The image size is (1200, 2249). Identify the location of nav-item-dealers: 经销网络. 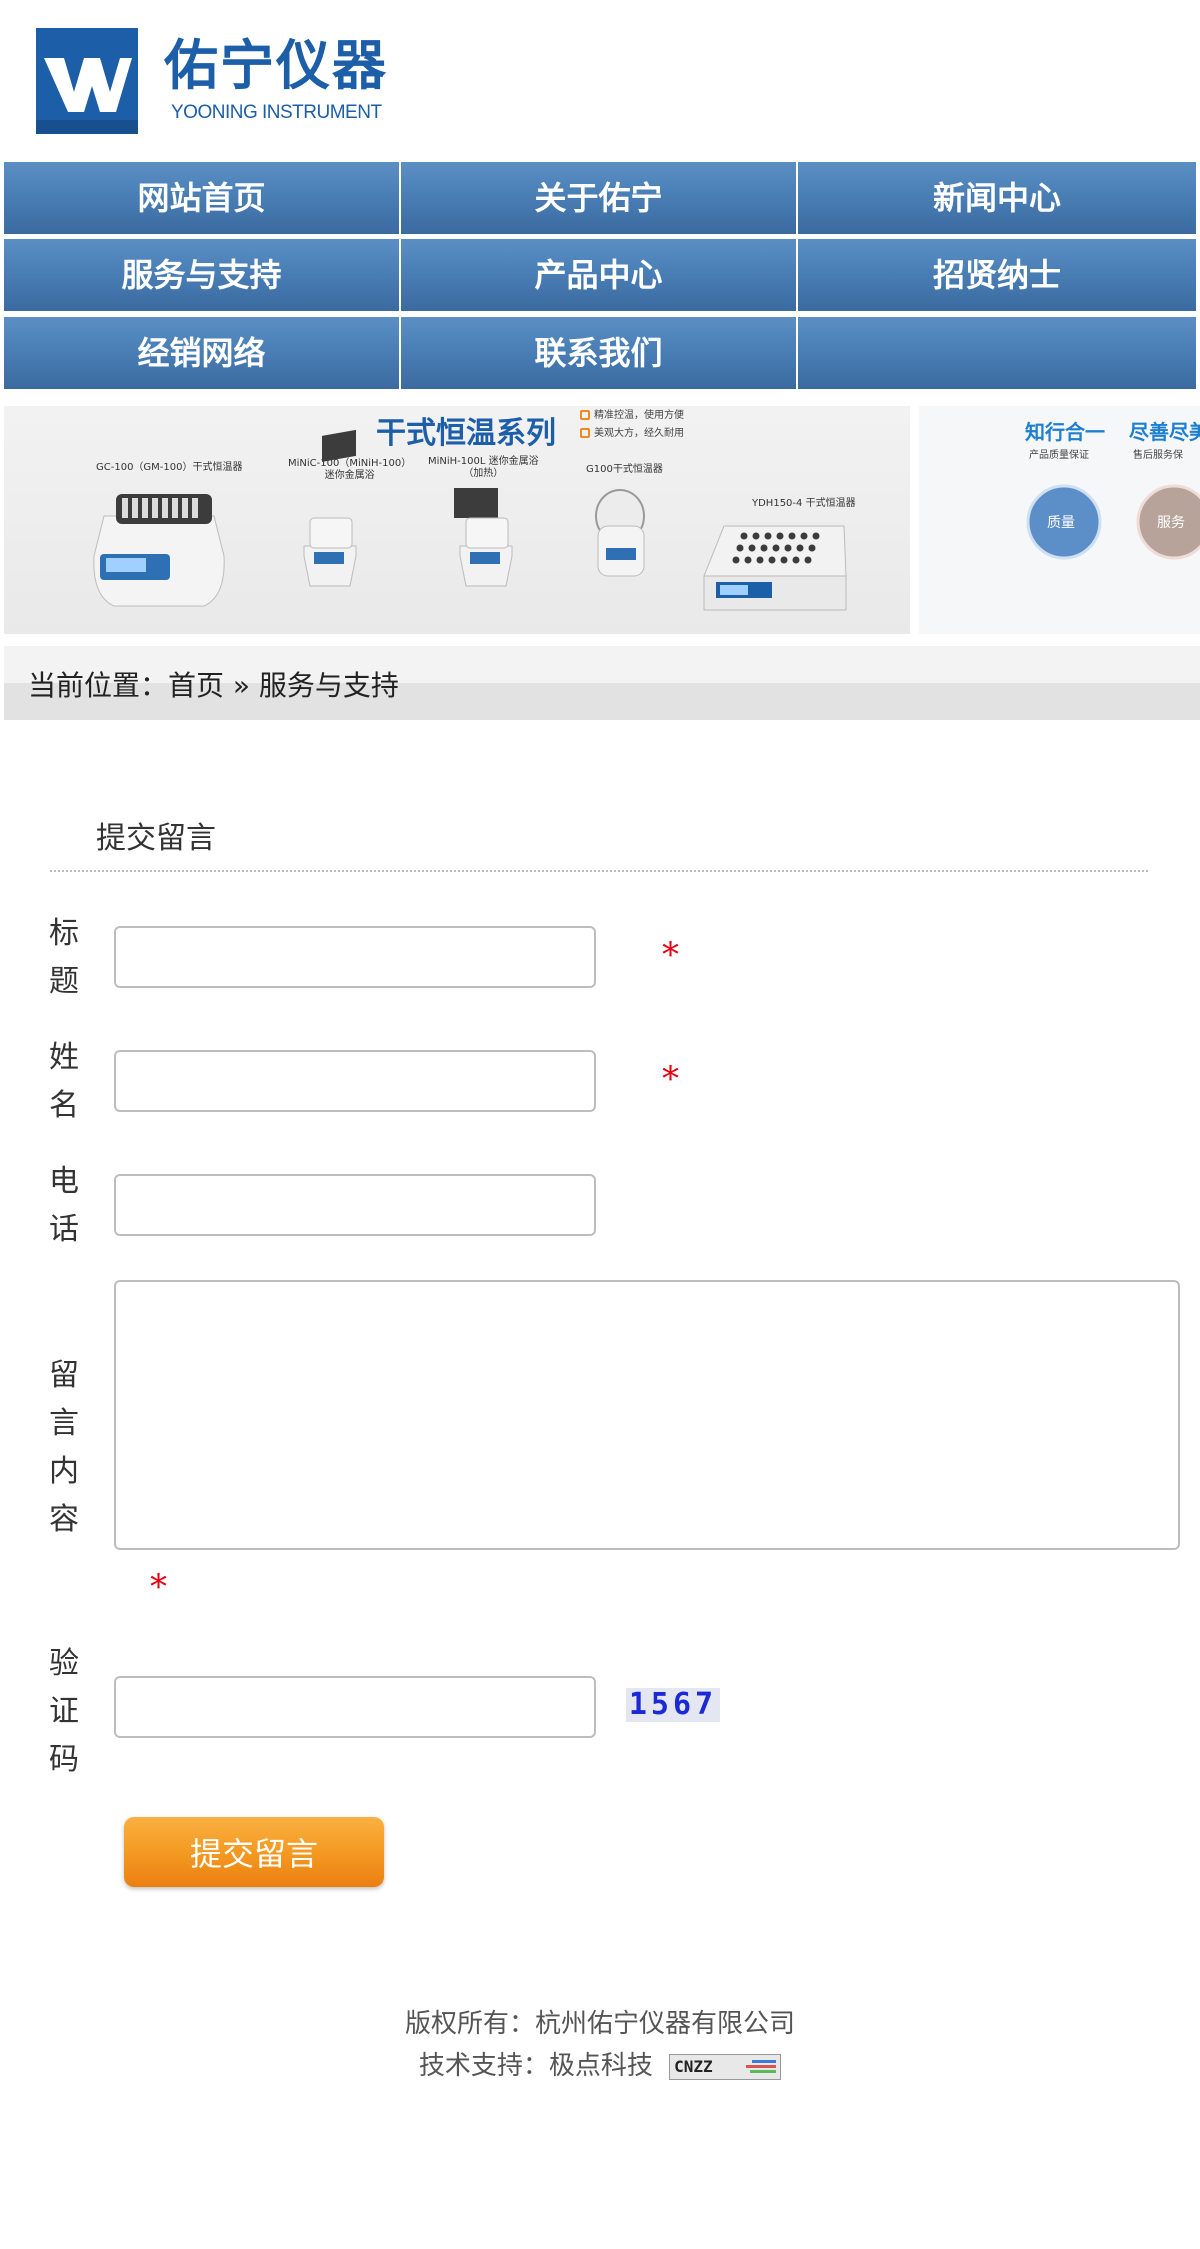
(202, 354).